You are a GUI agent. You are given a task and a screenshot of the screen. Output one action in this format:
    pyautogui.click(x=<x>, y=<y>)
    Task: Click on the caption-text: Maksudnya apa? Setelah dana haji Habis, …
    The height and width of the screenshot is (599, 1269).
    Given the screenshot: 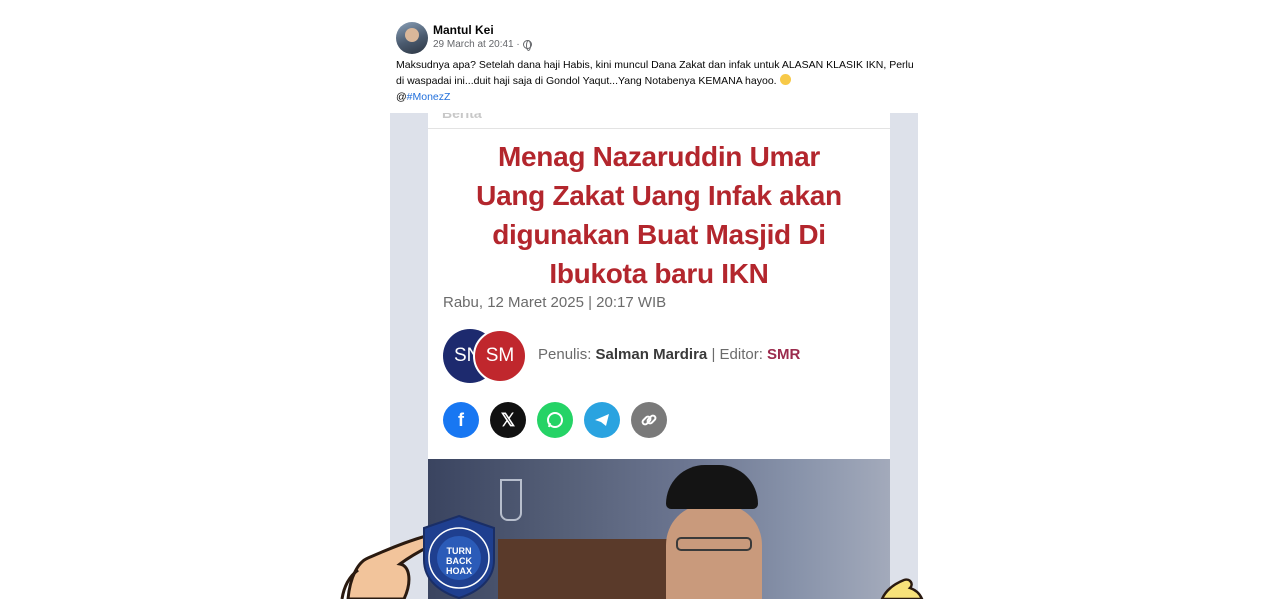 What is the action you would take?
    pyautogui.click(x=655, y=73)
    